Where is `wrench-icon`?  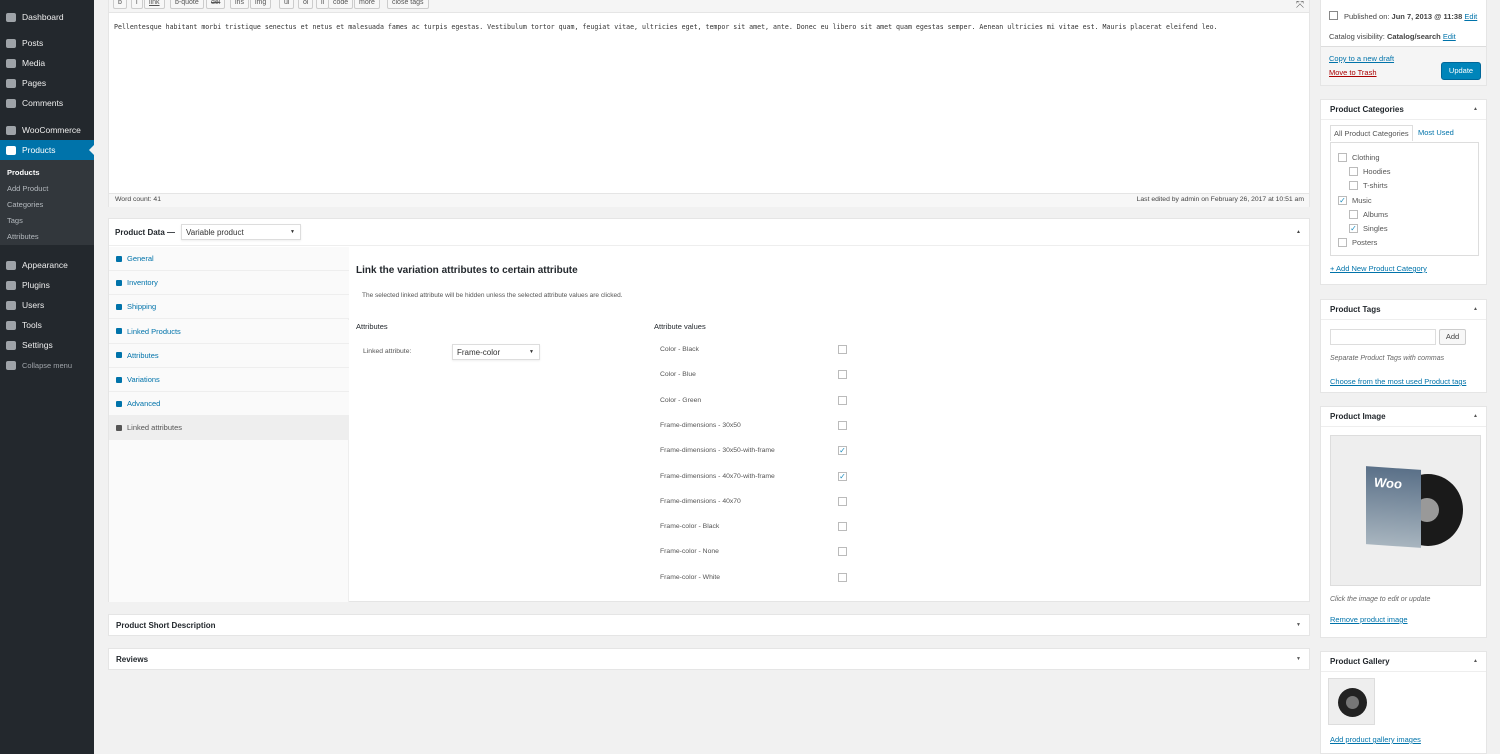 wrench-icon is located at coordinates (119, 258).